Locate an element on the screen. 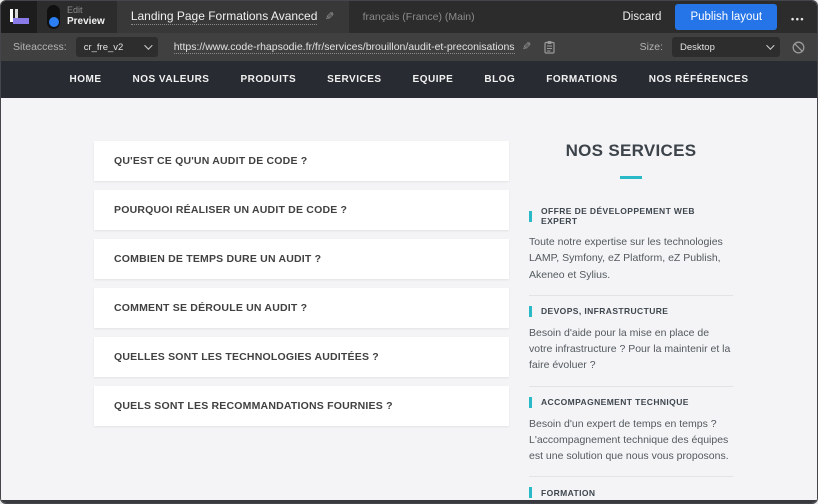  toggle-labels: Edit Preview is located at coordinates (86, 17).